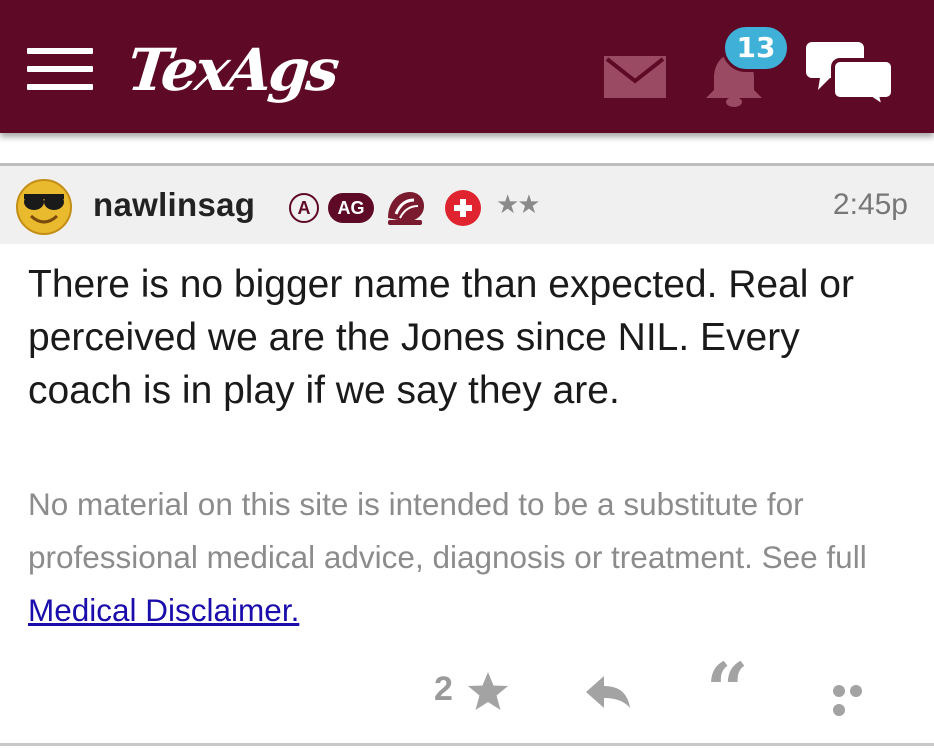 This screenshot has height=750, width=934. Describe the element at coordinates (463, 208) in the screenshot. I see `plus-badge-icon` at that location.